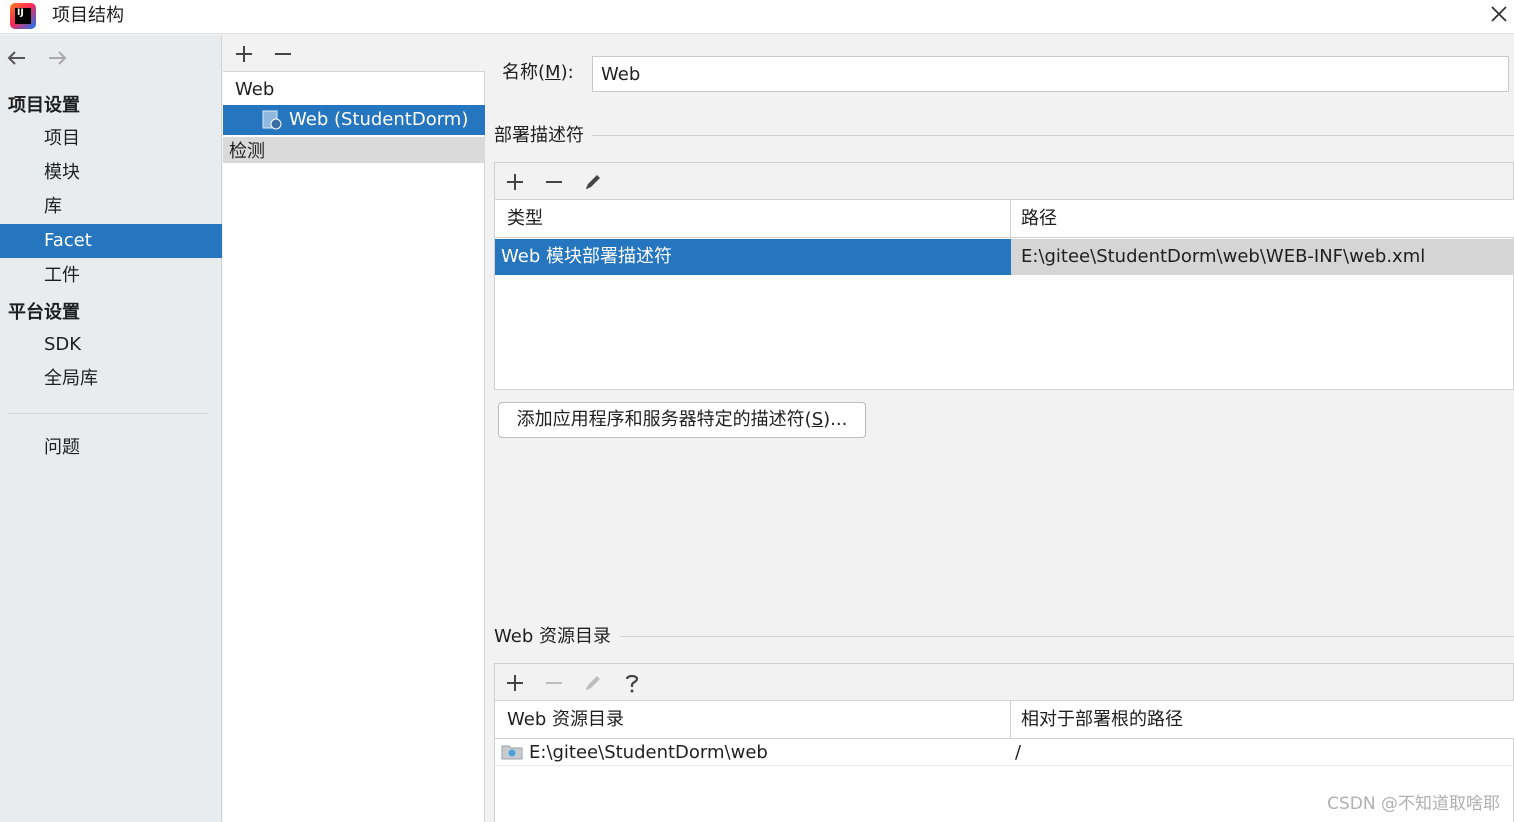 This screenshot has height=822, width=1514. Describe the element at coordinates (354, 53) in the screenshot. I see `facet-toolbar` at that location.